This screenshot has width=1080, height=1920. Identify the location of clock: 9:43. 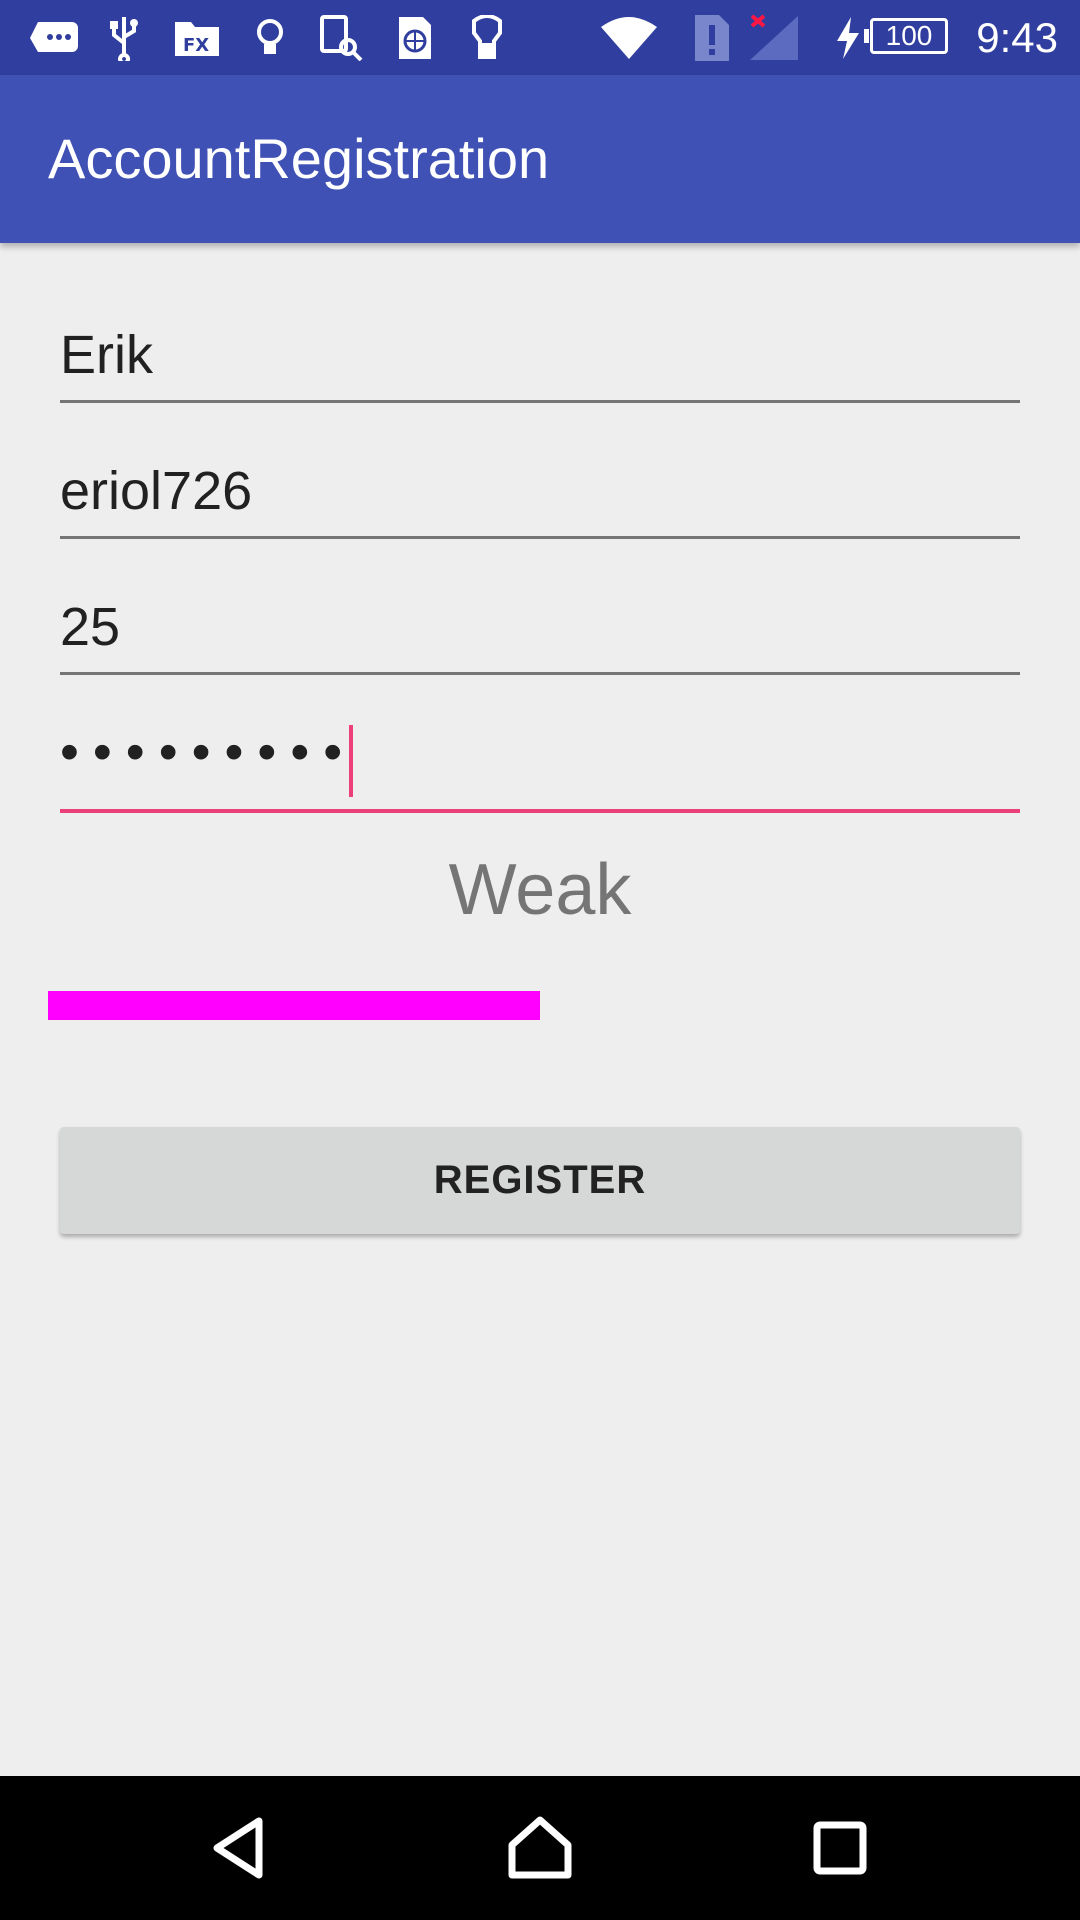
(1017, 37).